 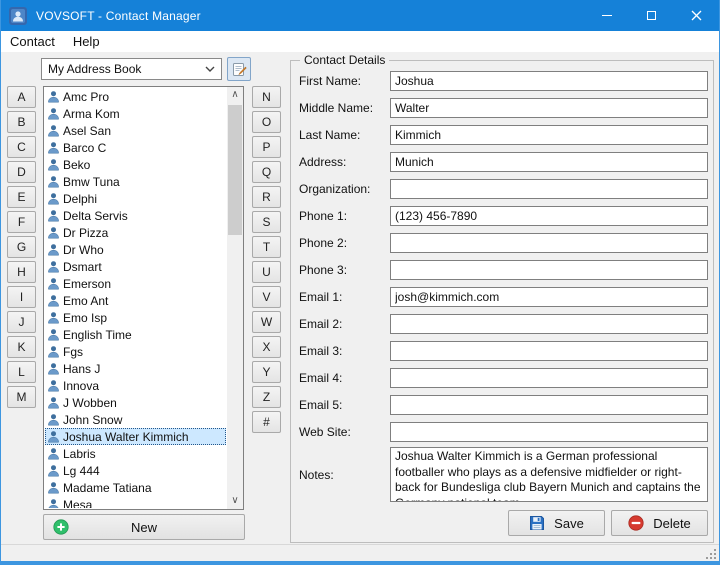 What do you see at coordinates (549, 323) in the screenshot?
I see `email-2-field` at bounding box center [549, 323].